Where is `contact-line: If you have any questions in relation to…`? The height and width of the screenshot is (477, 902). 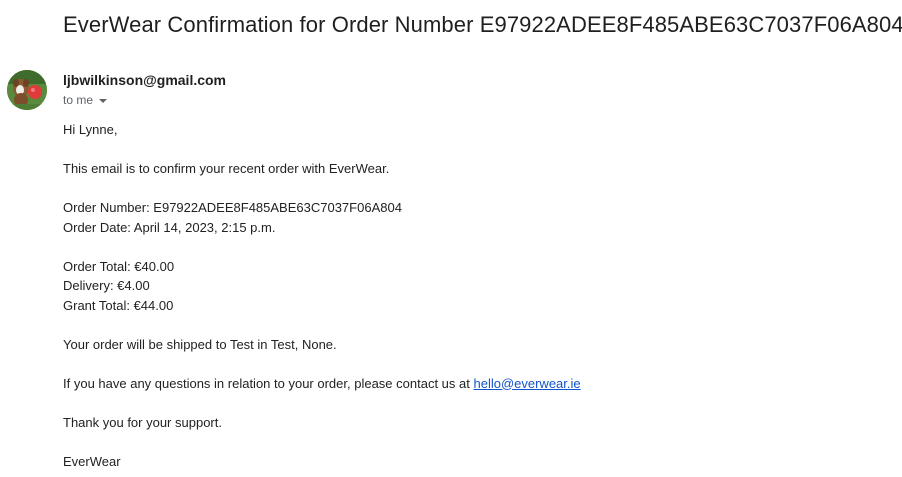 contact-line: If you have any questions in relation to… is located at coordinates (322, 384).